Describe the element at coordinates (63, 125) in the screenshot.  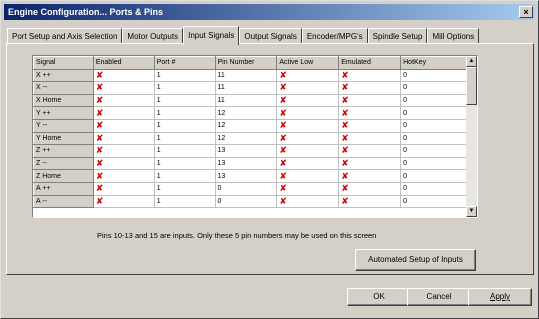
I see `cell-signal: Y --` at that location.